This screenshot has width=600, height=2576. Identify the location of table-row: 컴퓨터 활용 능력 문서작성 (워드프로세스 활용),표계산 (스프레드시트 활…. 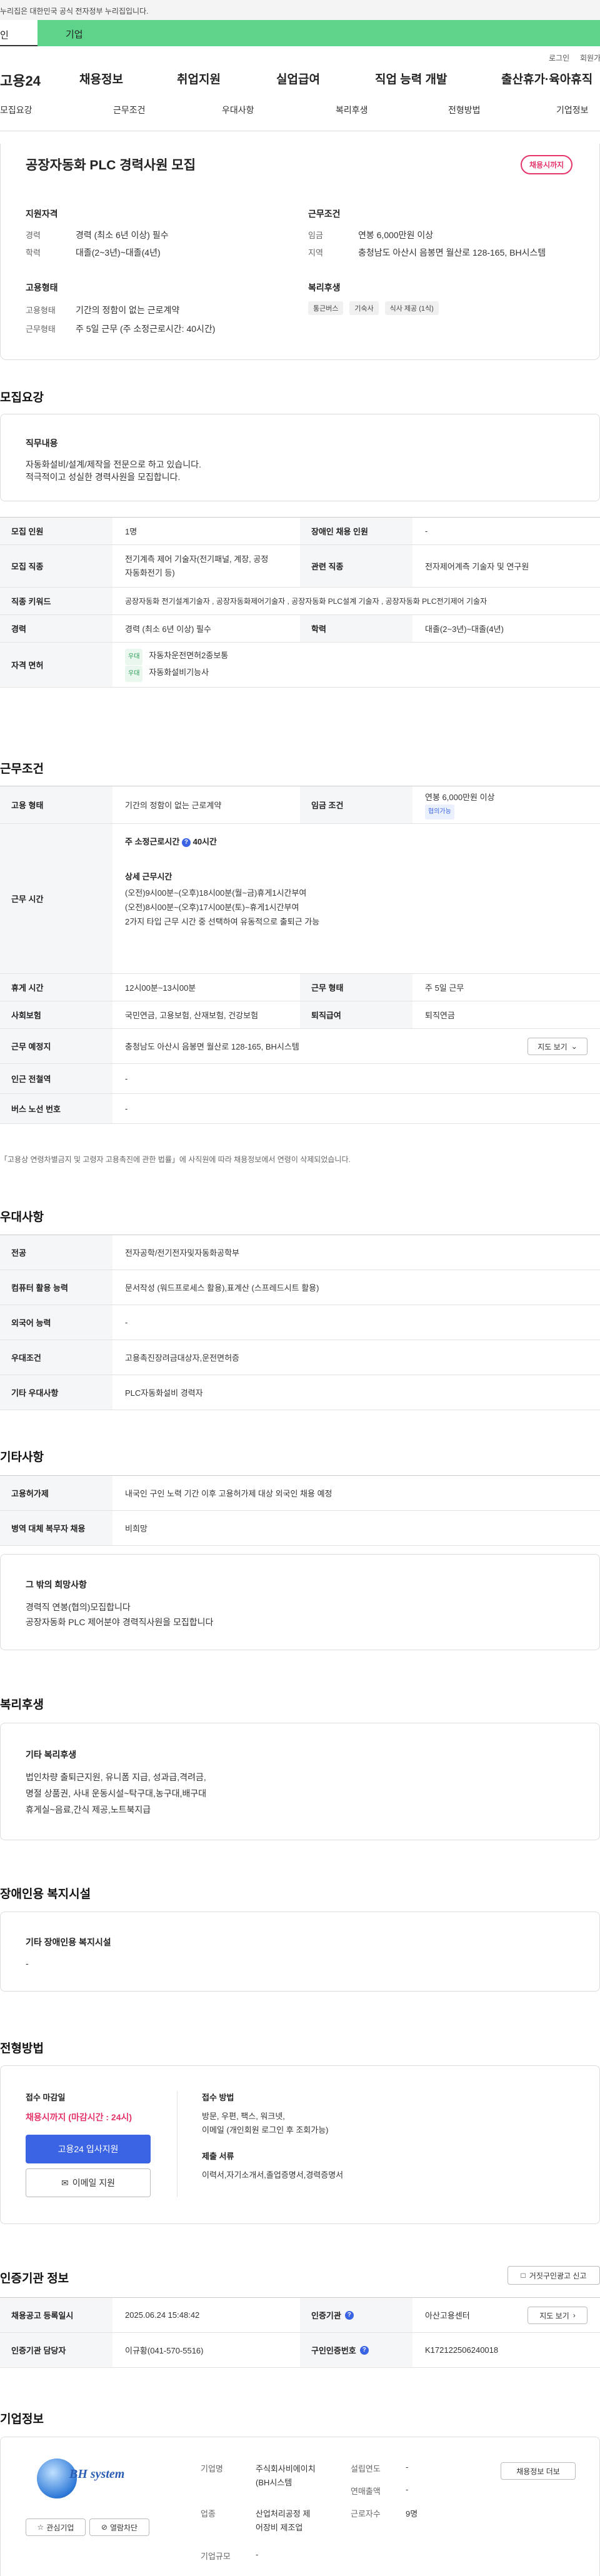
(300, 1287).